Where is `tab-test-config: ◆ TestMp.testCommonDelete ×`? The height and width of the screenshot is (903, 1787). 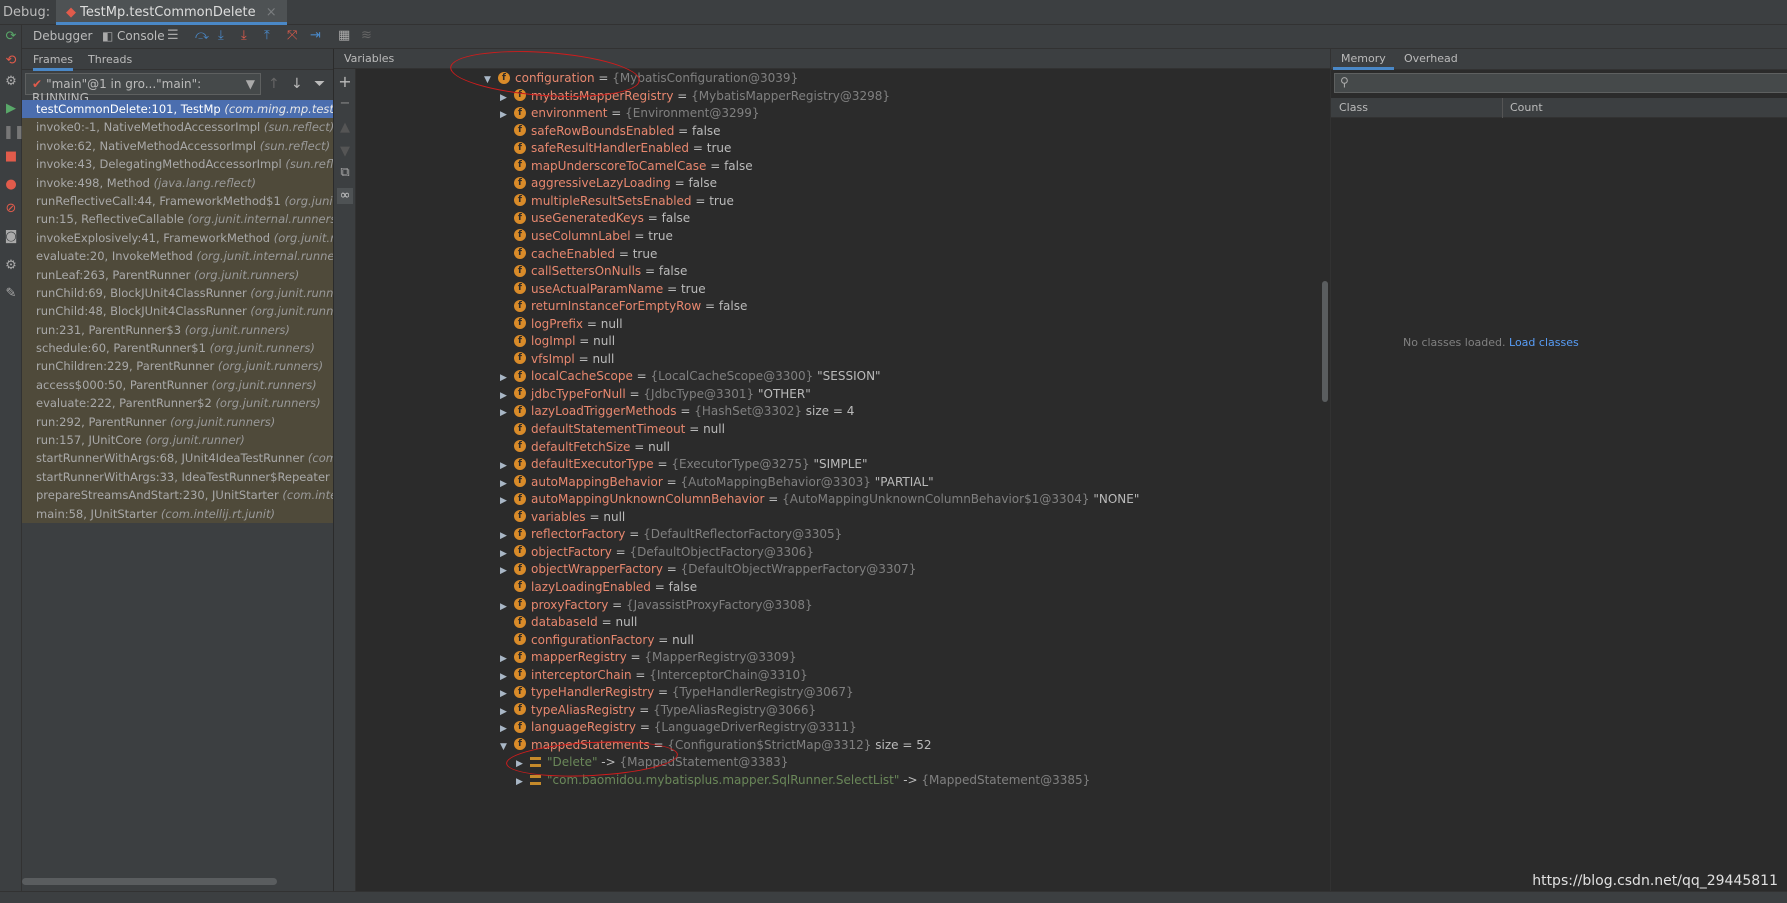 tab-test-config: ◆ TestMp.testCommonDelete × is located at coordinates (171, 12).